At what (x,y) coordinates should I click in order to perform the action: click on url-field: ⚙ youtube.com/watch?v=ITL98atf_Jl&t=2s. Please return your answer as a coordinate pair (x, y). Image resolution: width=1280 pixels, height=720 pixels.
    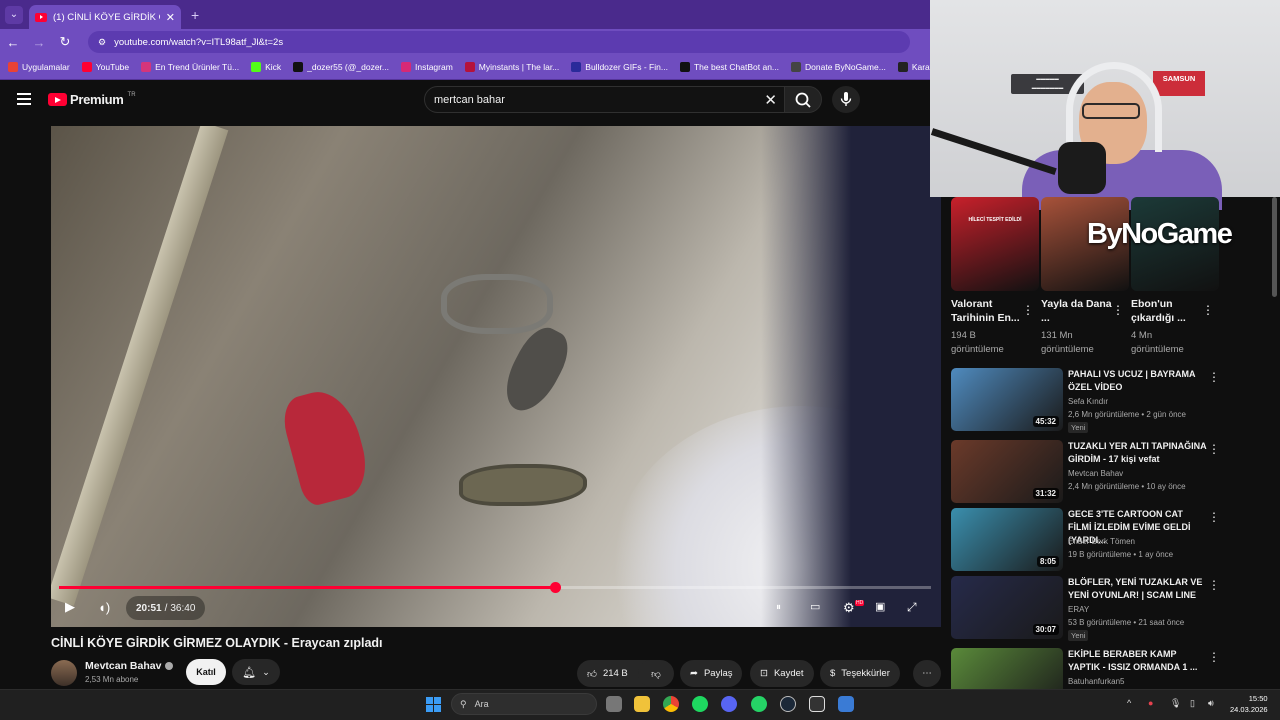
    Looking at the image, I should click on (499, 42).